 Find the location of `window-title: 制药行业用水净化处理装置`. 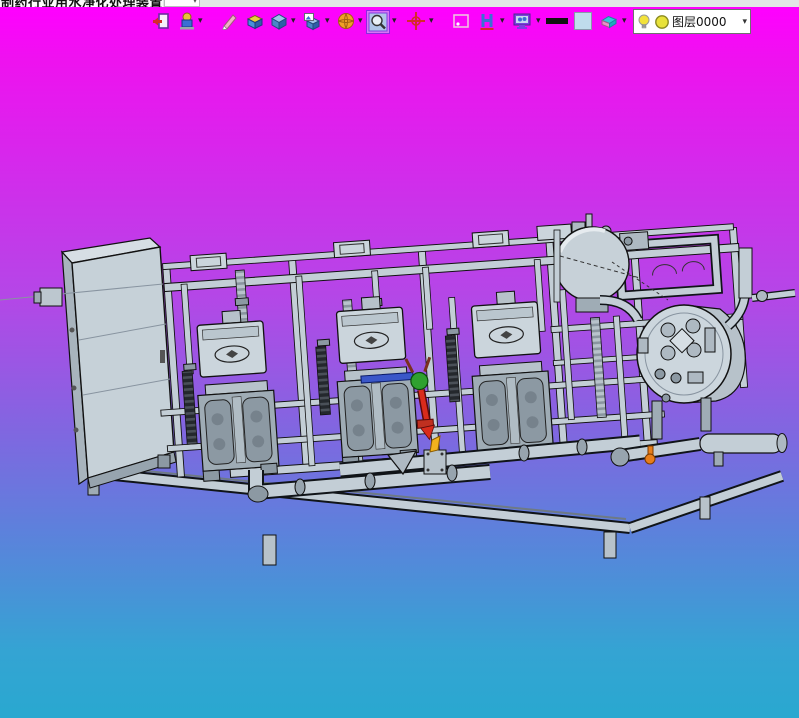

window-title: 制药行业用水净化处理装置 is located at coordinates (82, 3).